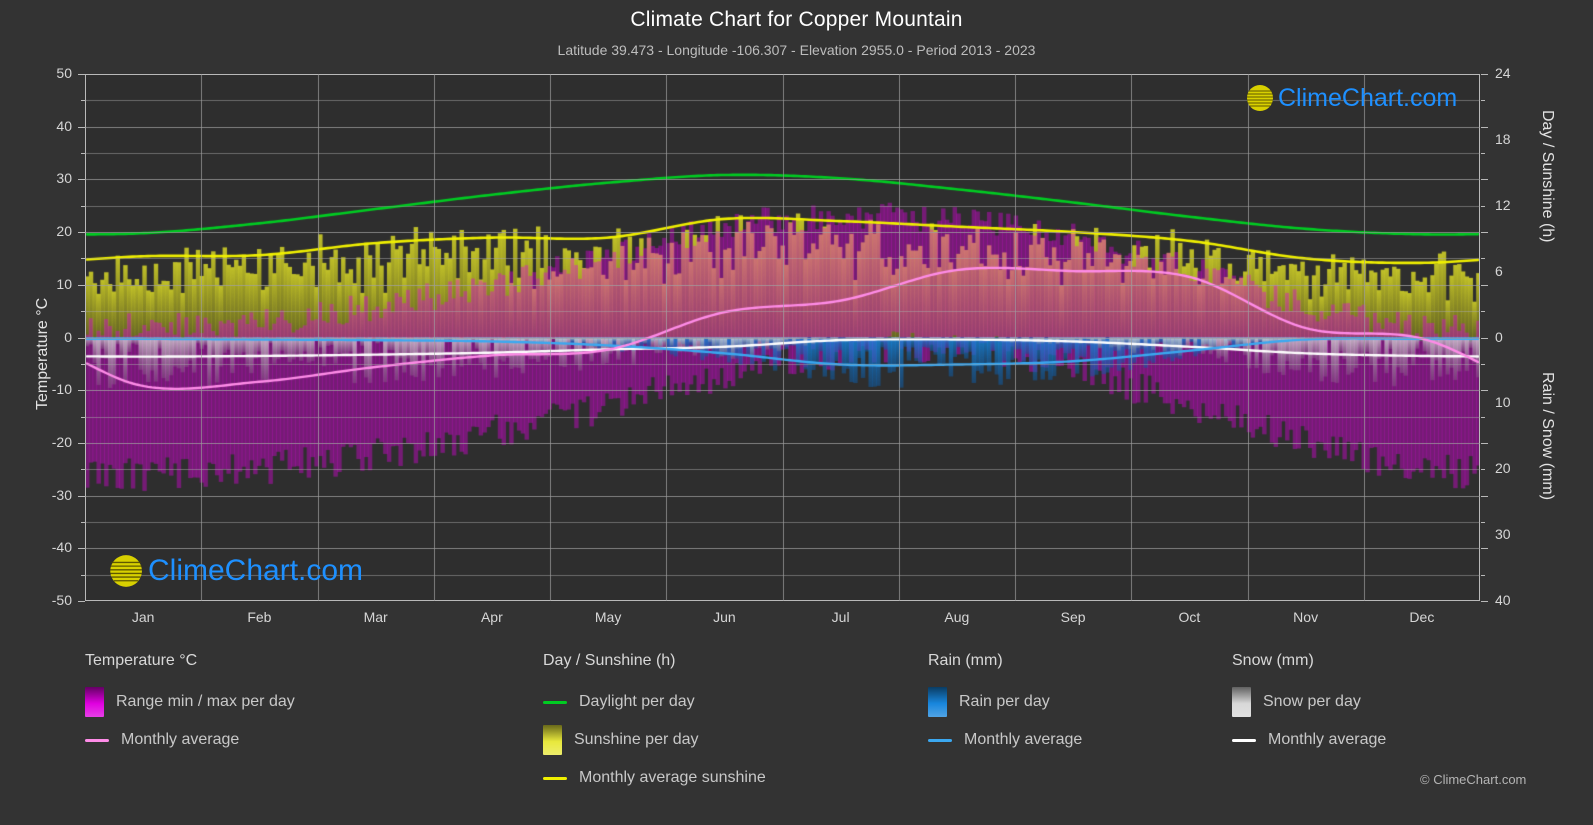 The image size is (1593, 825). I want to click on legend-item: Daylight per day, so click(654, 702).